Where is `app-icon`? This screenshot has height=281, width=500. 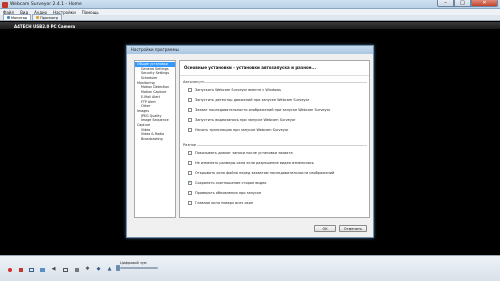 app-icon is located at coordinates (5, 4).